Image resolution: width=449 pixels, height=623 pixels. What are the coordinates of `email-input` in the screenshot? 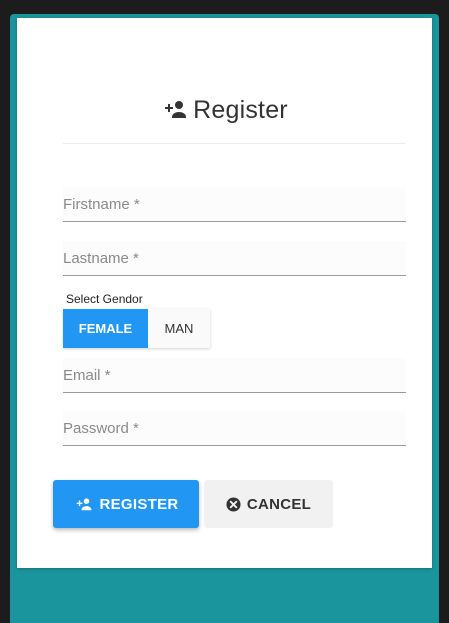 It's located at (234, 375).